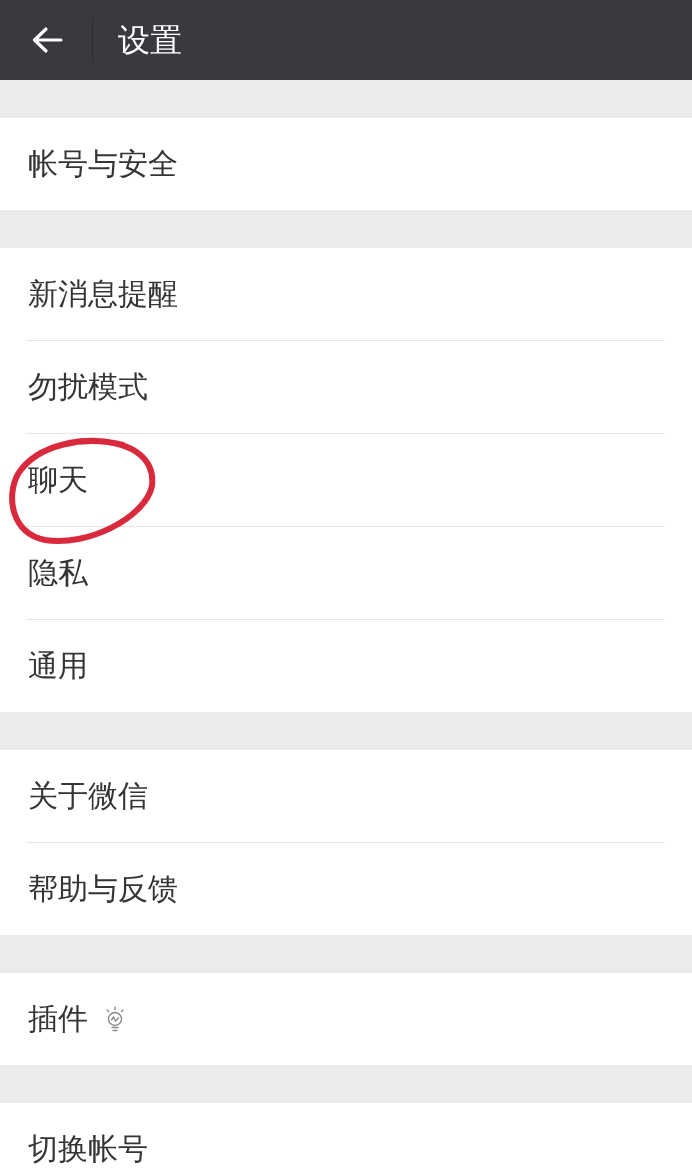 This screenshot has height=1171, width=692. What do you see at coordinates (346, 387) in the screenshot?
I see `settings-item: 勿扰模式` at bounding box center [346, 387].